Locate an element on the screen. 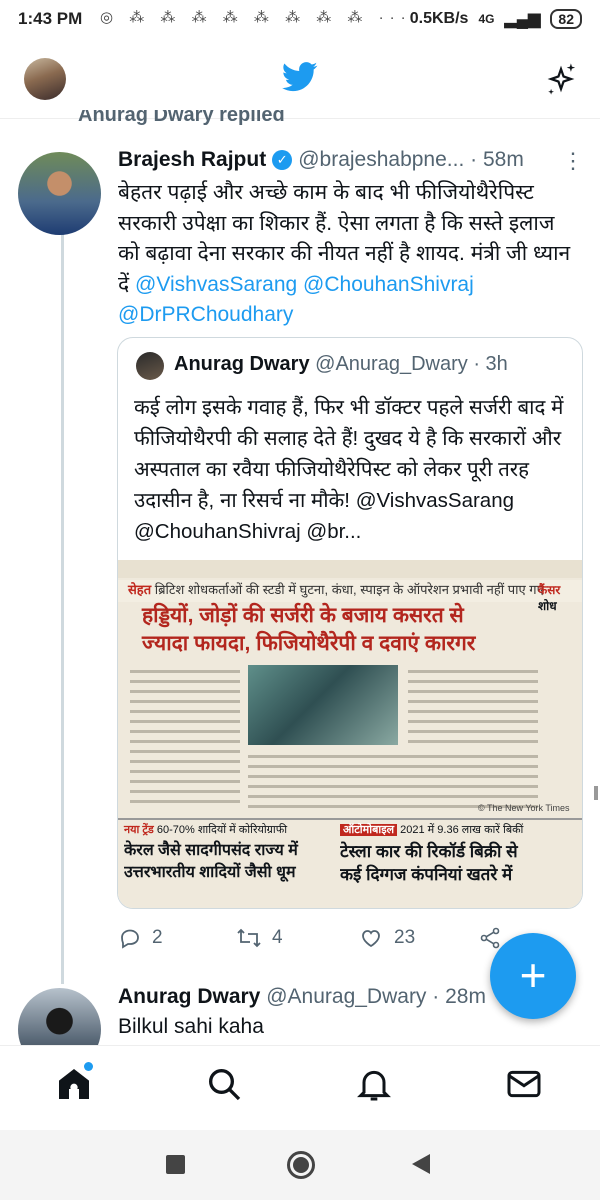 The height and width of the screenshot is (1200, 600). status-time: 1:43 PM is located at coordinates (50, 18).